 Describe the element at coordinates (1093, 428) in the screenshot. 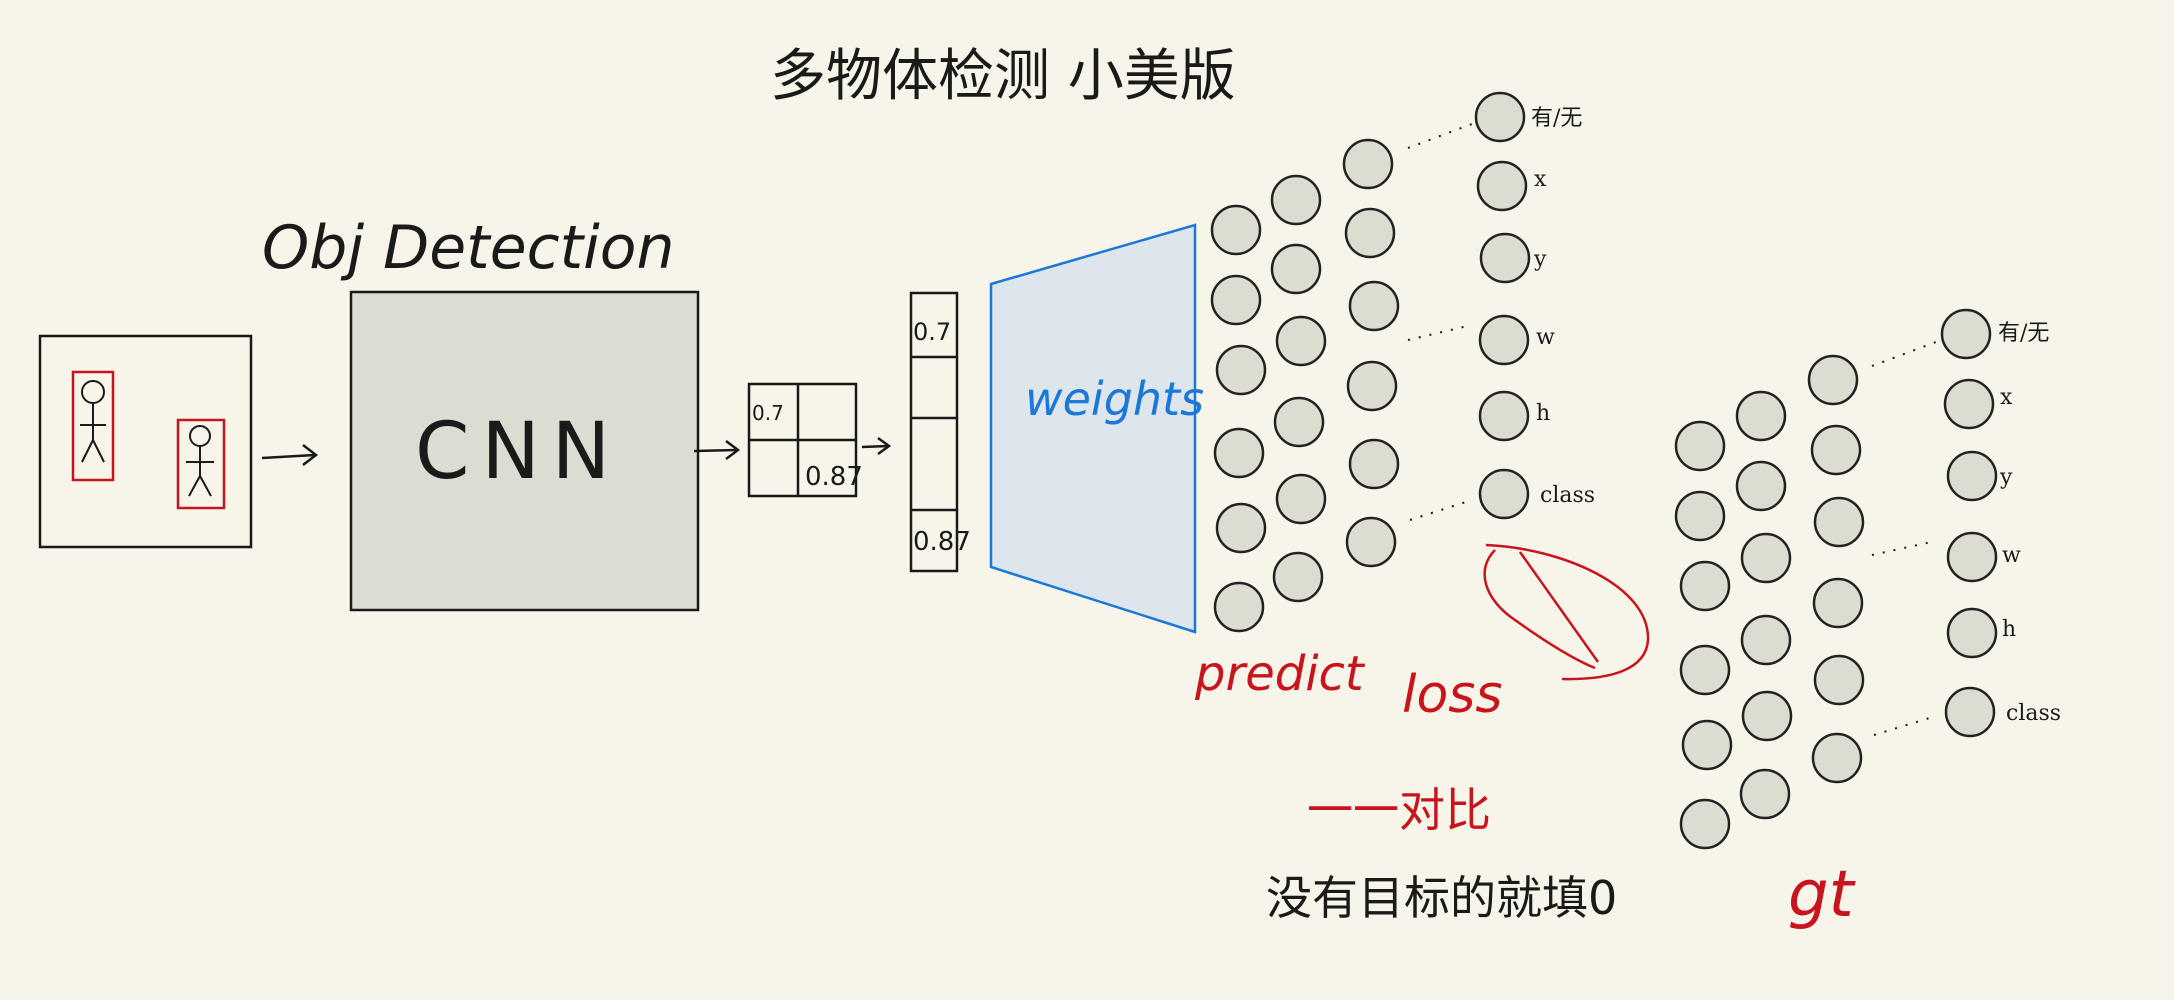

I see `weights-trapezoid` at that location.